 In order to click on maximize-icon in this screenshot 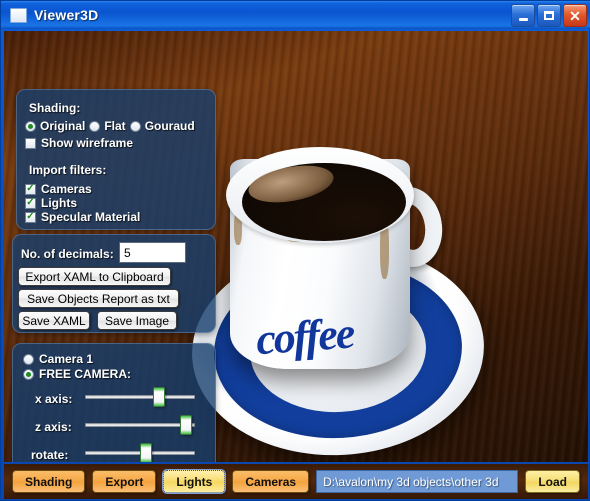, I will do `click(549, 15)`.